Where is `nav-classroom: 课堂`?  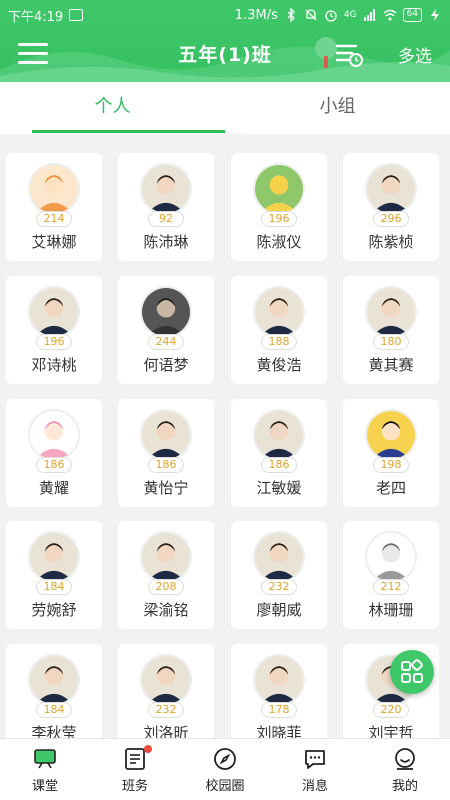
nav-classroom: 课堂 is located at coordinates (45, 769).